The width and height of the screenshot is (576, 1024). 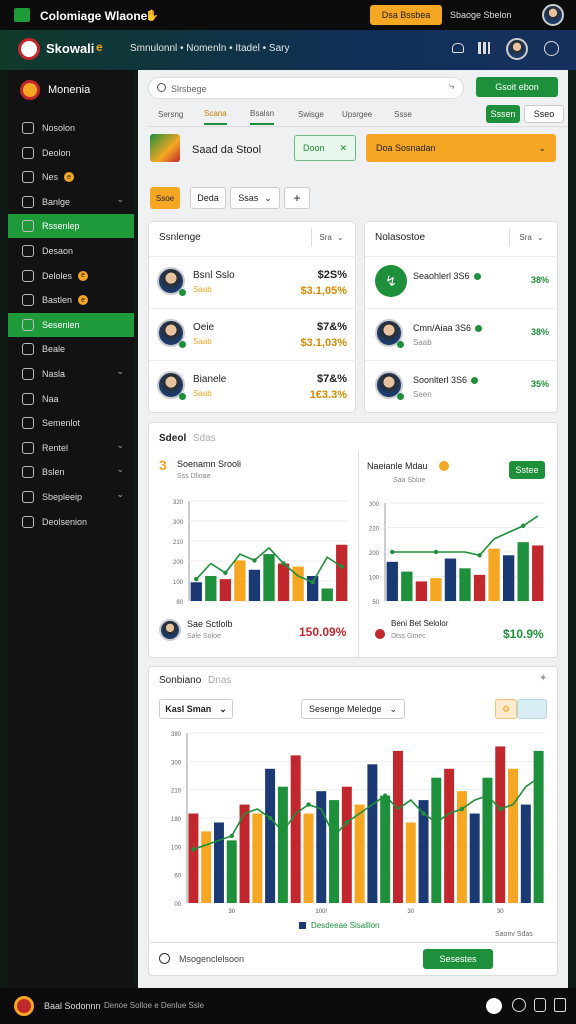 What do you see at coordinates (297, 198) in the screenshot?
I see `add-filter-button: +` at bounding box center [297, 198].